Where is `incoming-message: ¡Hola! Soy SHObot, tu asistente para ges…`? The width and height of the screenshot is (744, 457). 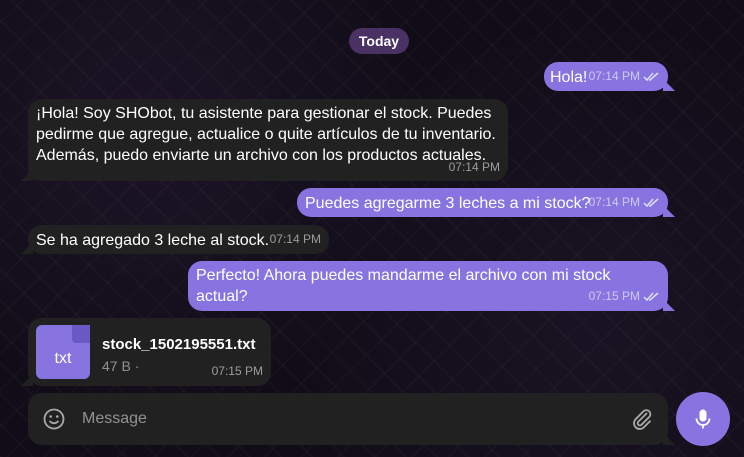
incoming-message: ¡Hola! Soy SHObot, tu asistente para ges… is located at coordinates (268, 140).